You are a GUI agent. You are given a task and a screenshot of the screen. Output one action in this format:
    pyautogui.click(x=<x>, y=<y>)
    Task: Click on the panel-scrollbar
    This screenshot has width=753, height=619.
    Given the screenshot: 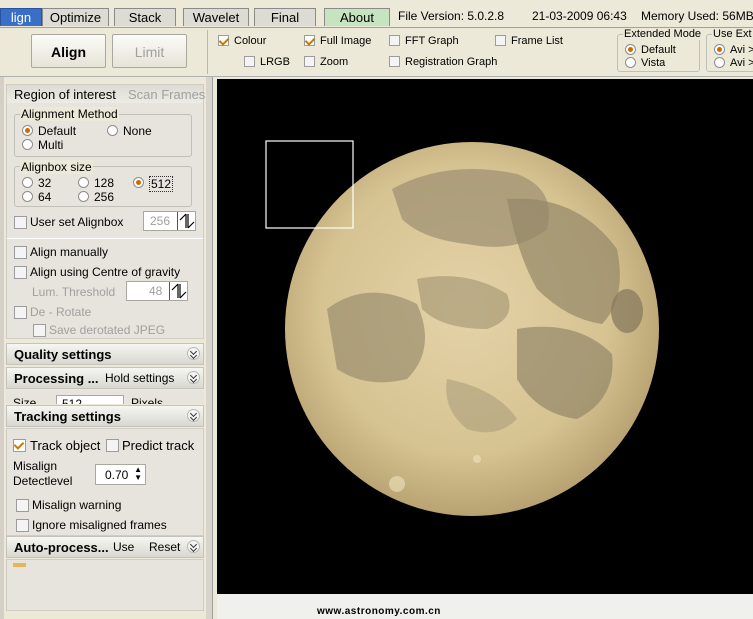 What is the action you would take?
    pyautogui.click(x=209, y=348)
    